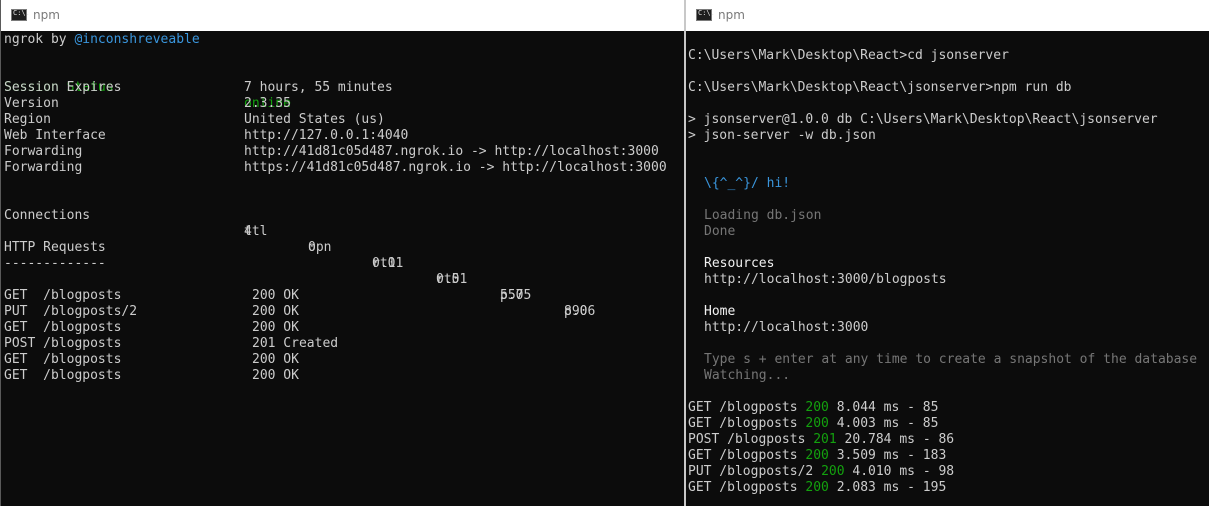 The height and width of the screenshot is (506, 1209). What do you see at coordinates (63, 87) in the screenshot?
I see `field-label: Session Expires` at bounding box center [63, 87].